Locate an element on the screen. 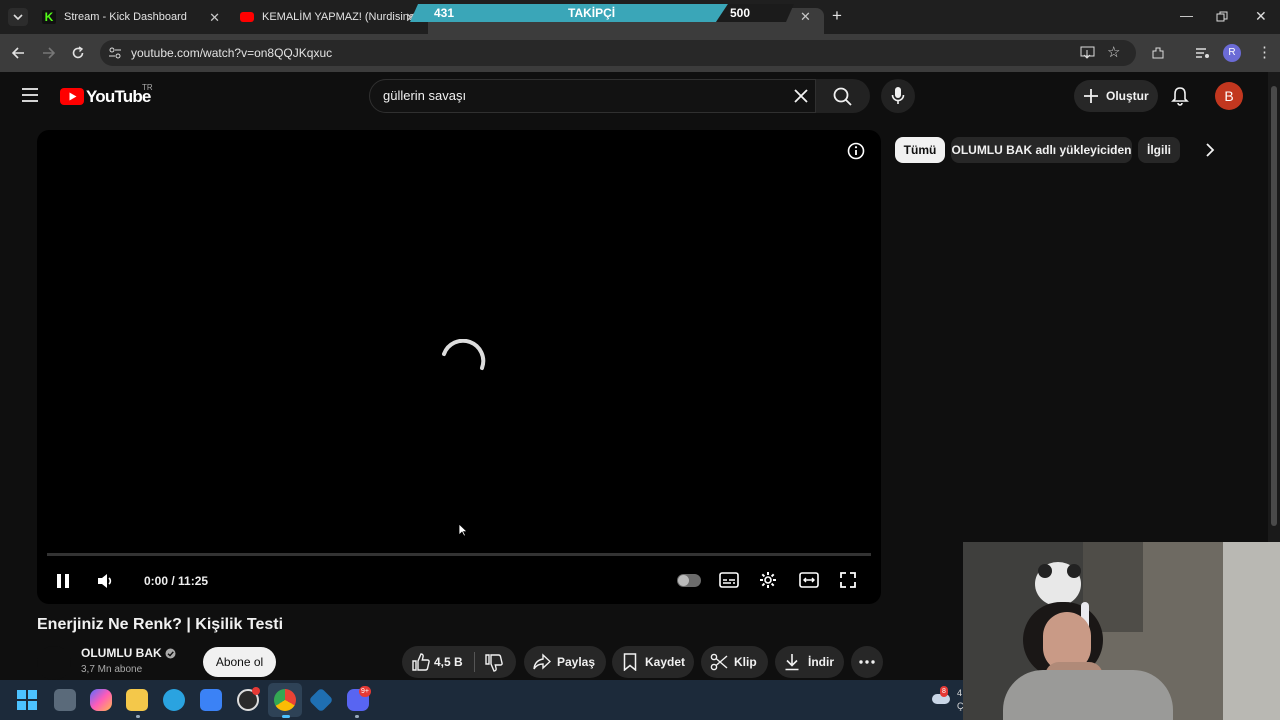 The width and height of the screenshot is (1280, 720). media-control-icon is located at coordinates (1202, 53).